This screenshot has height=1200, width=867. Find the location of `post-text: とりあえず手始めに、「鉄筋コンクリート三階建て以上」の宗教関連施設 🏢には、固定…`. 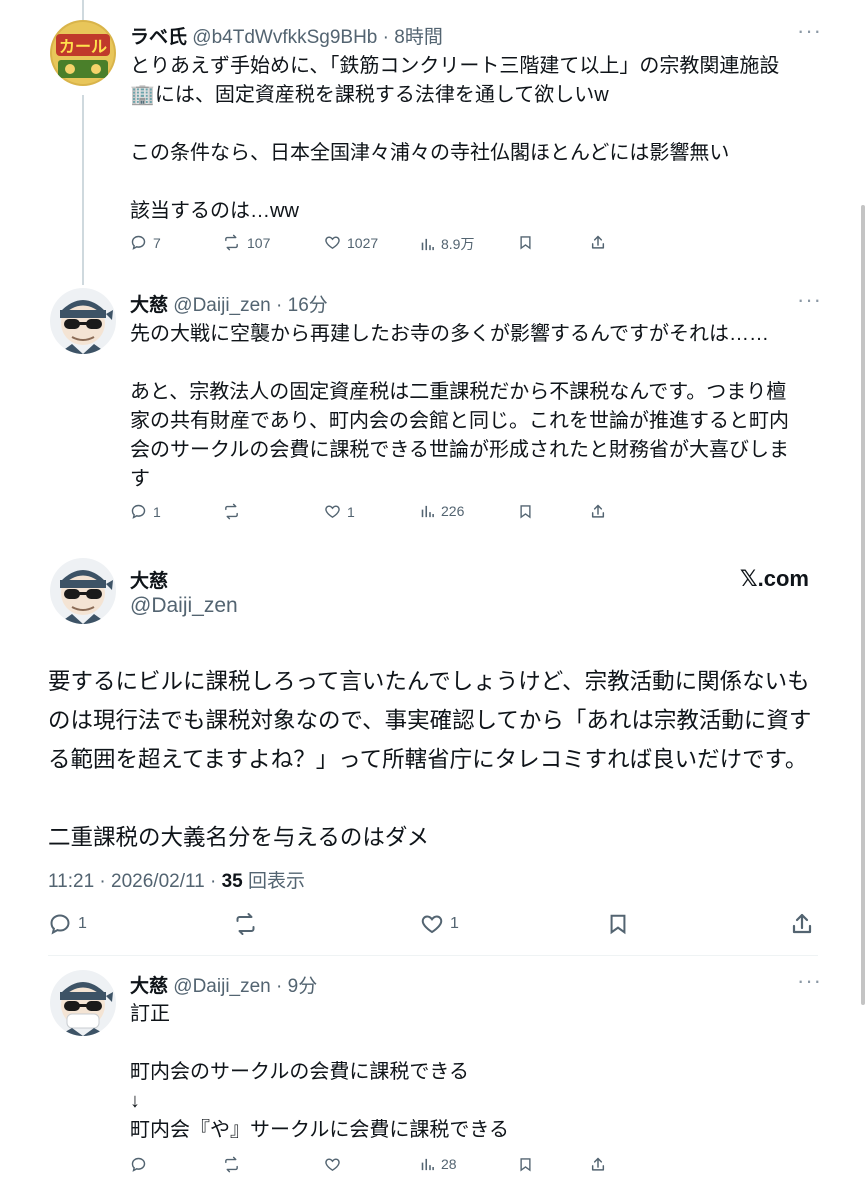

post-text: とりあえず手始めに、「鉄筋コンクリート三階建て以上」の宗教関連施設 🏢には、固定… is located at coordinates (455, 138).